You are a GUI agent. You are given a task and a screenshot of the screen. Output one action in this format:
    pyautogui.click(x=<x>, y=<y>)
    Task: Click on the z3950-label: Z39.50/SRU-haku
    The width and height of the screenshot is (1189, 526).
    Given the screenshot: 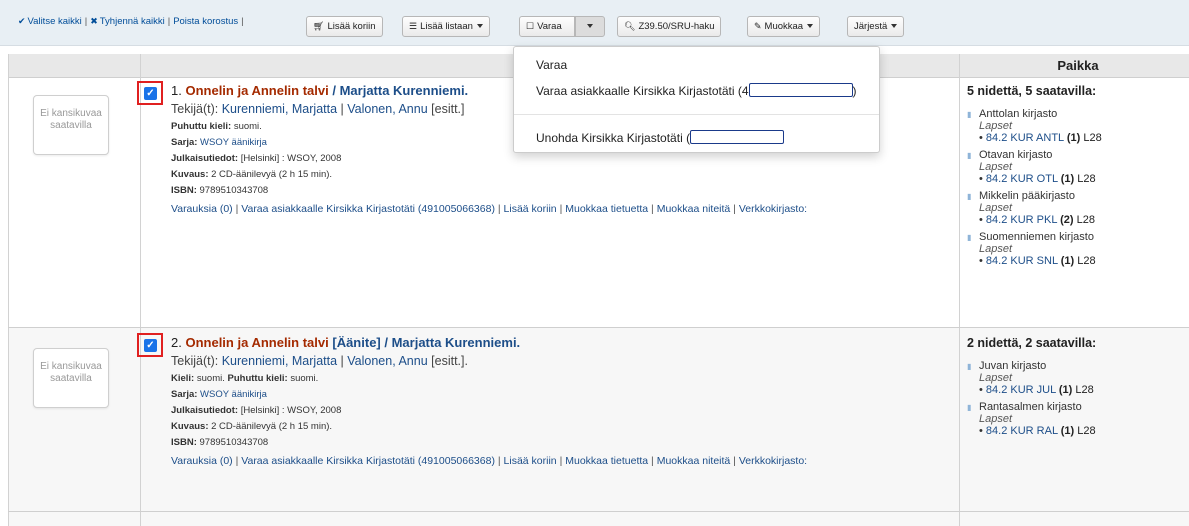 What is the action you would take?
    pyautogui.click(x=676, y=26)
    